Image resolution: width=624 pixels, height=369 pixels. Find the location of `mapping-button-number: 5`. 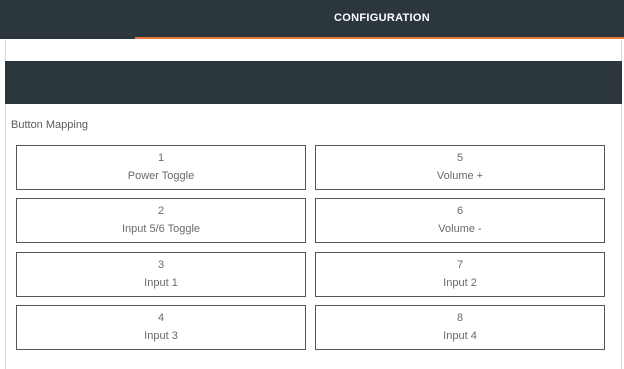

mapping-button-number: 5 is located at coordinates (460, 158).